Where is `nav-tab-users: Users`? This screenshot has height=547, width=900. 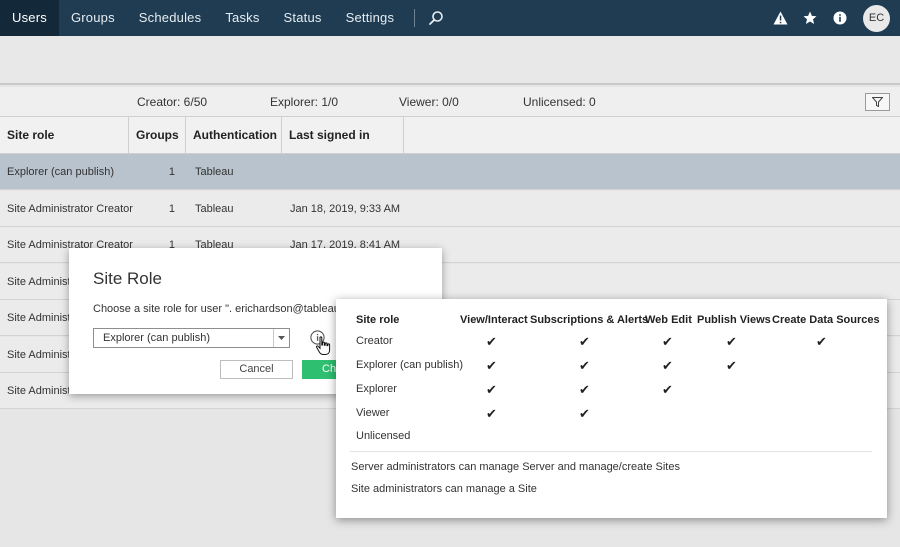
nav-tab-users: Users is located at coordinates (29, 18).